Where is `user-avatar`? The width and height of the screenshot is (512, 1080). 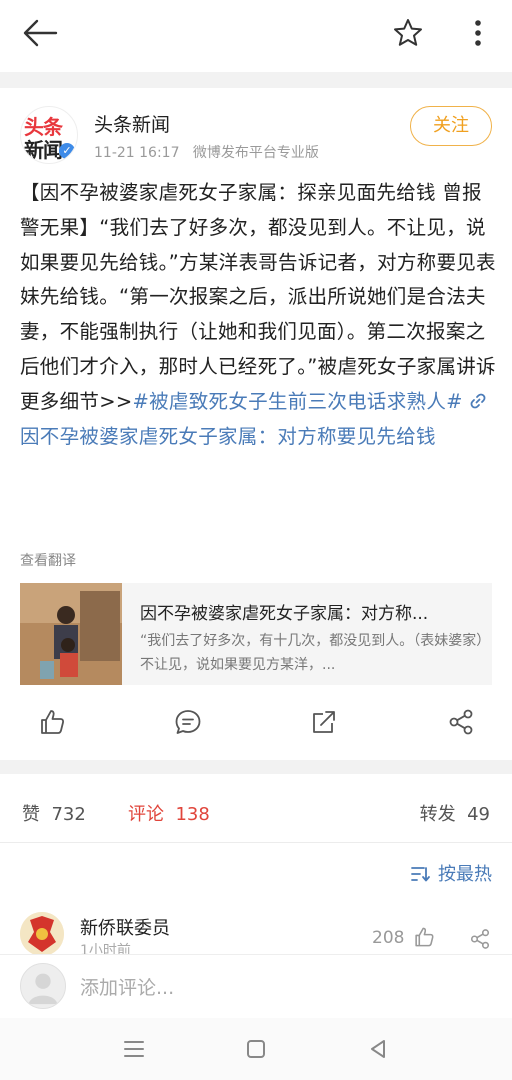
user-avatar is located at coordinates (43, 986).